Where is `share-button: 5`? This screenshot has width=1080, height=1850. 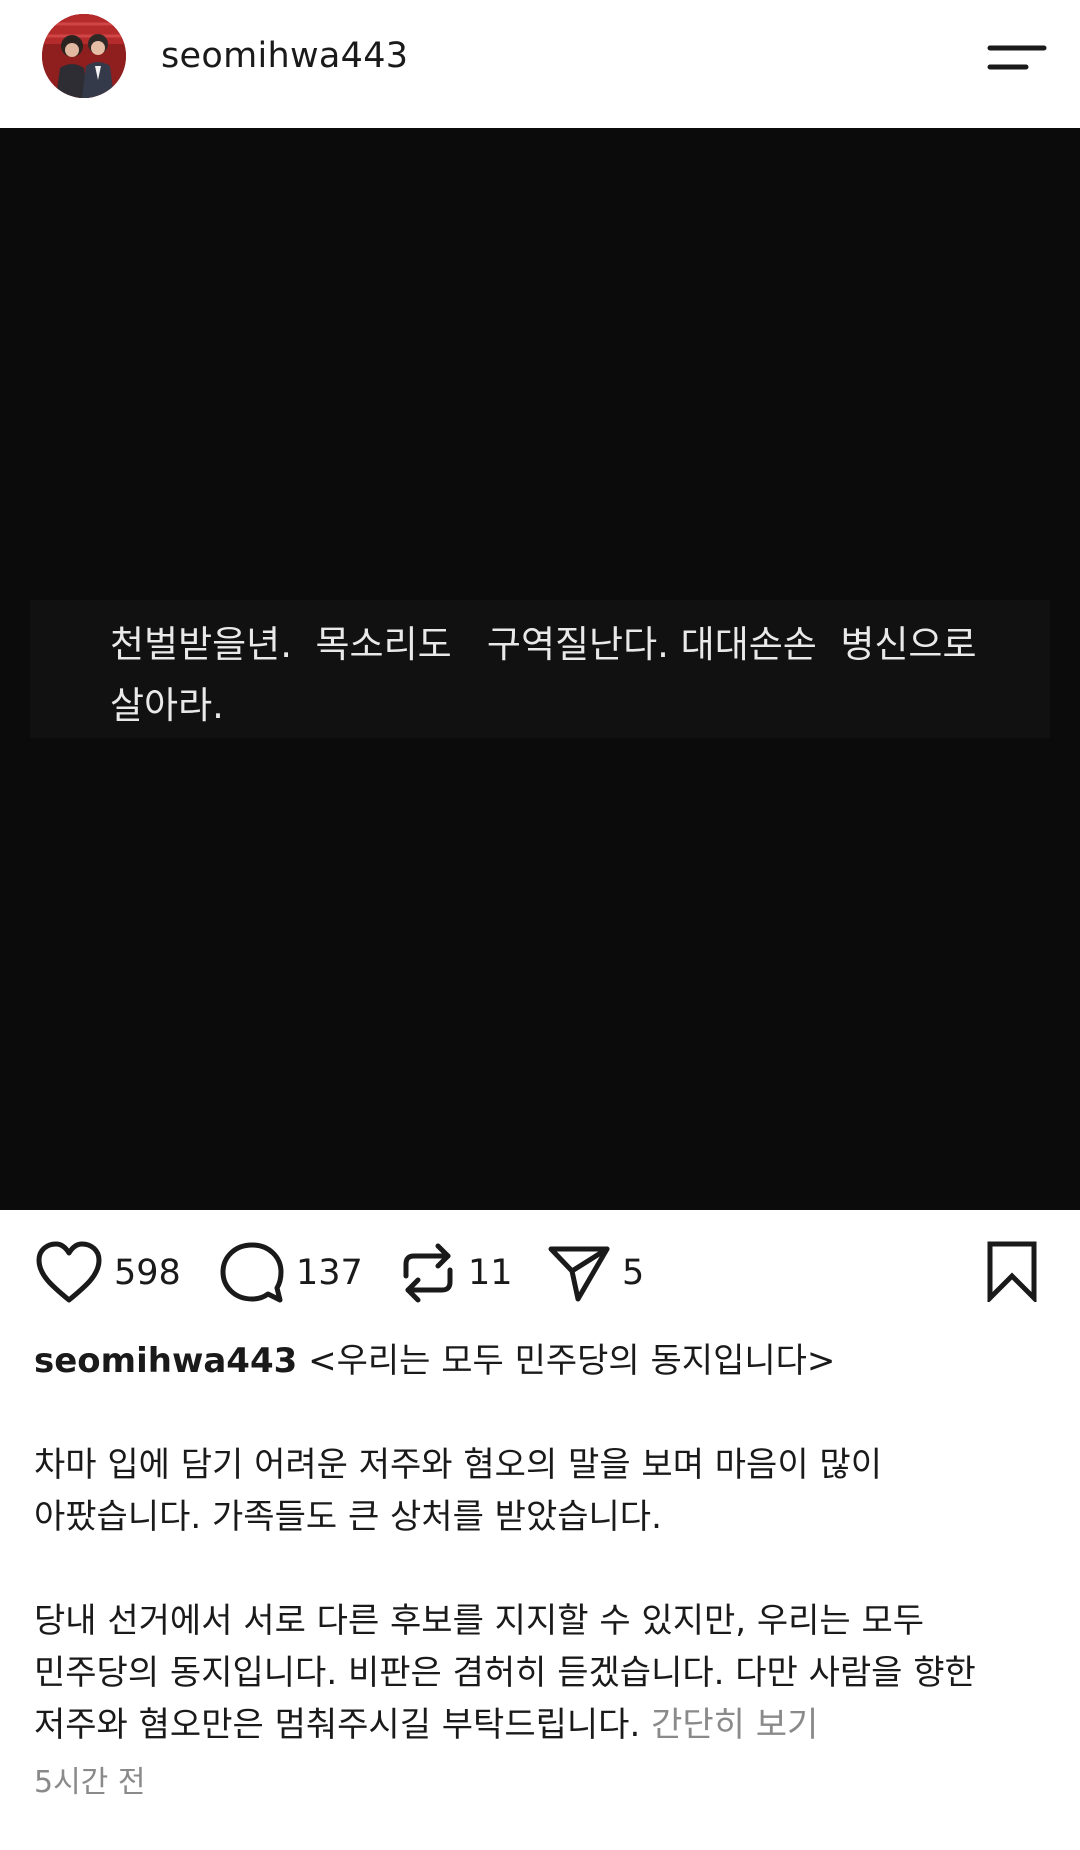
share-button: 5 is located at coordinates (595, 1273).